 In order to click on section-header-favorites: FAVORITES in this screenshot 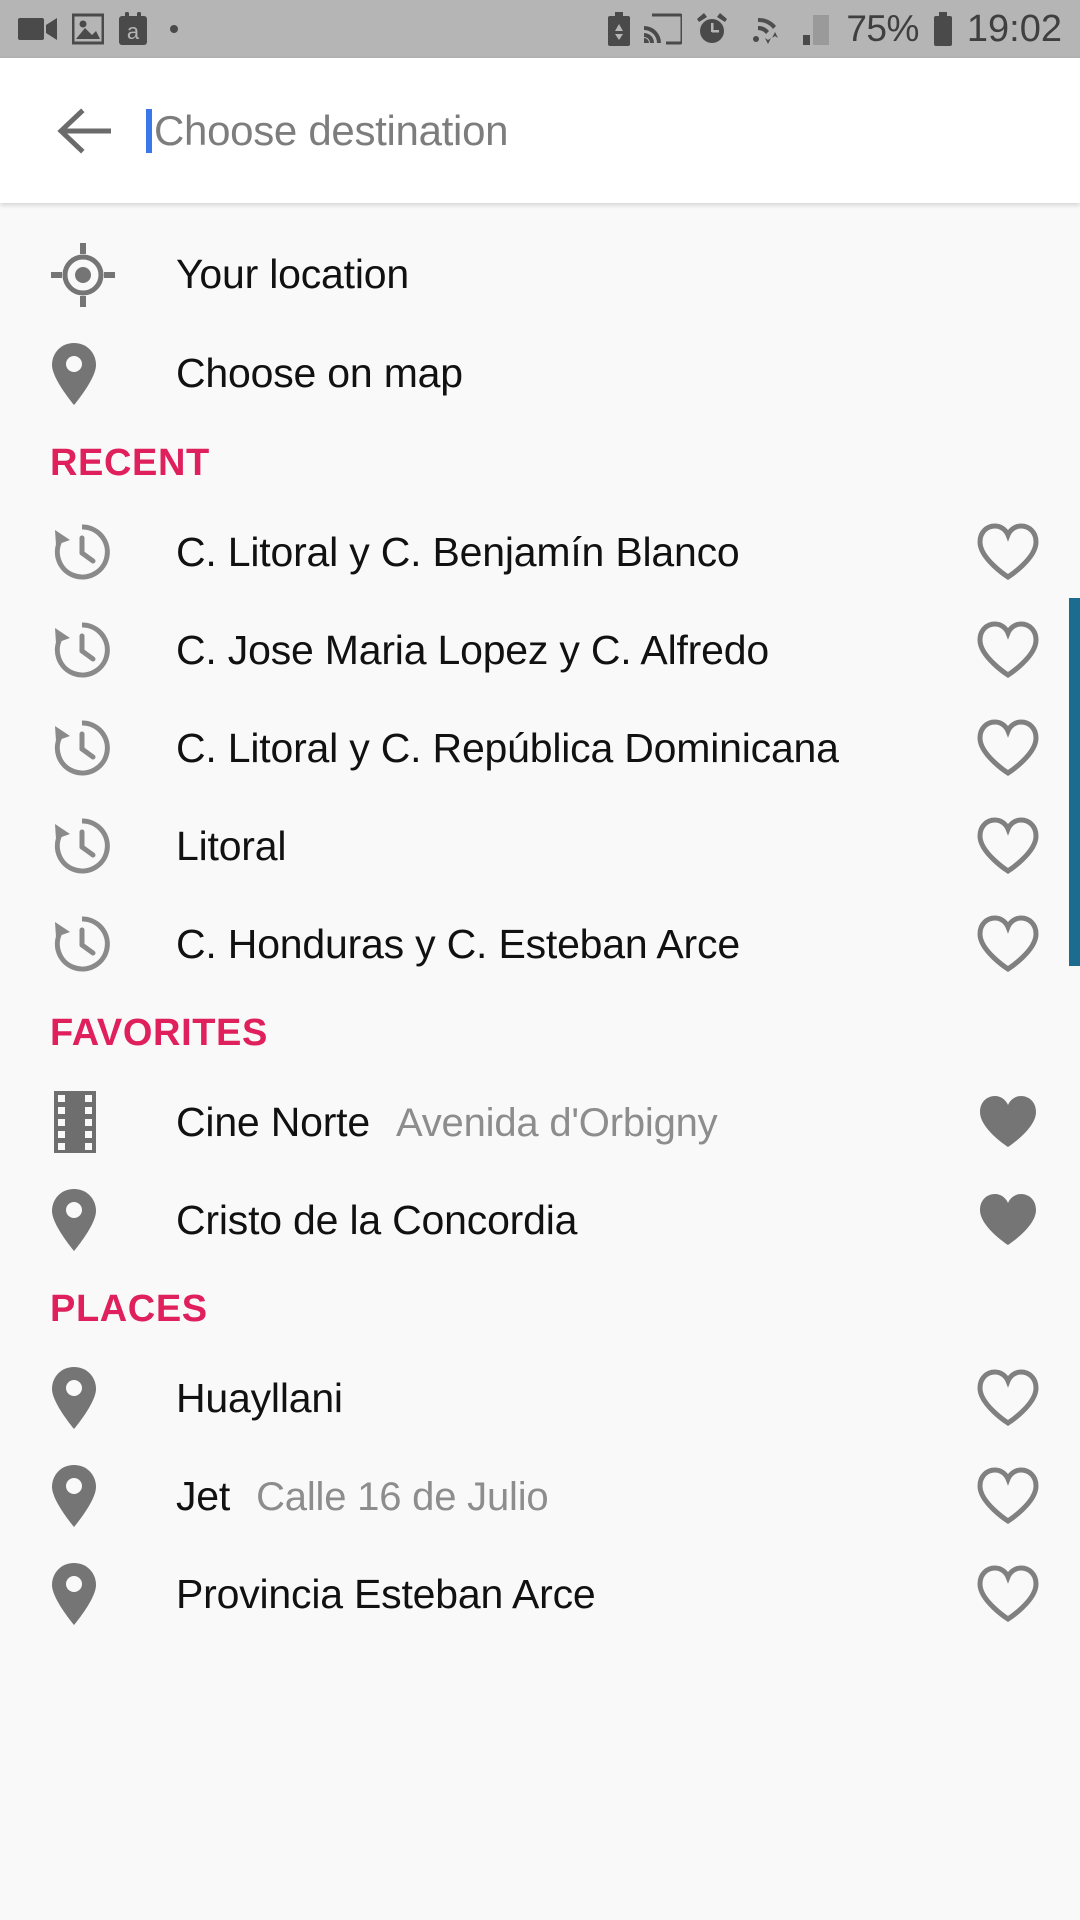, I will do `click(159, 1032)`.